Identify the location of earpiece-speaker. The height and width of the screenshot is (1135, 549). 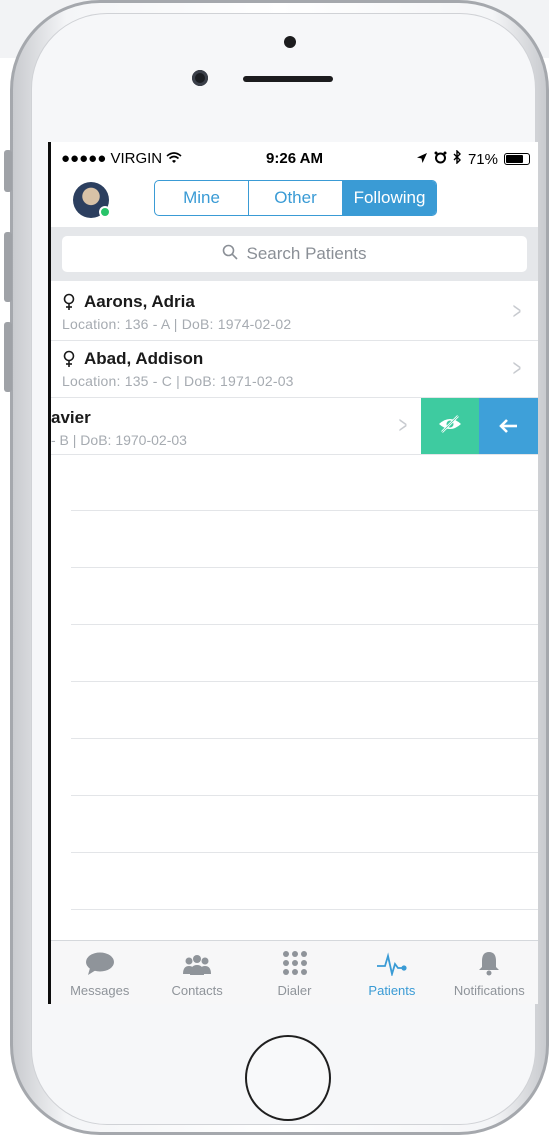
(288, 79).